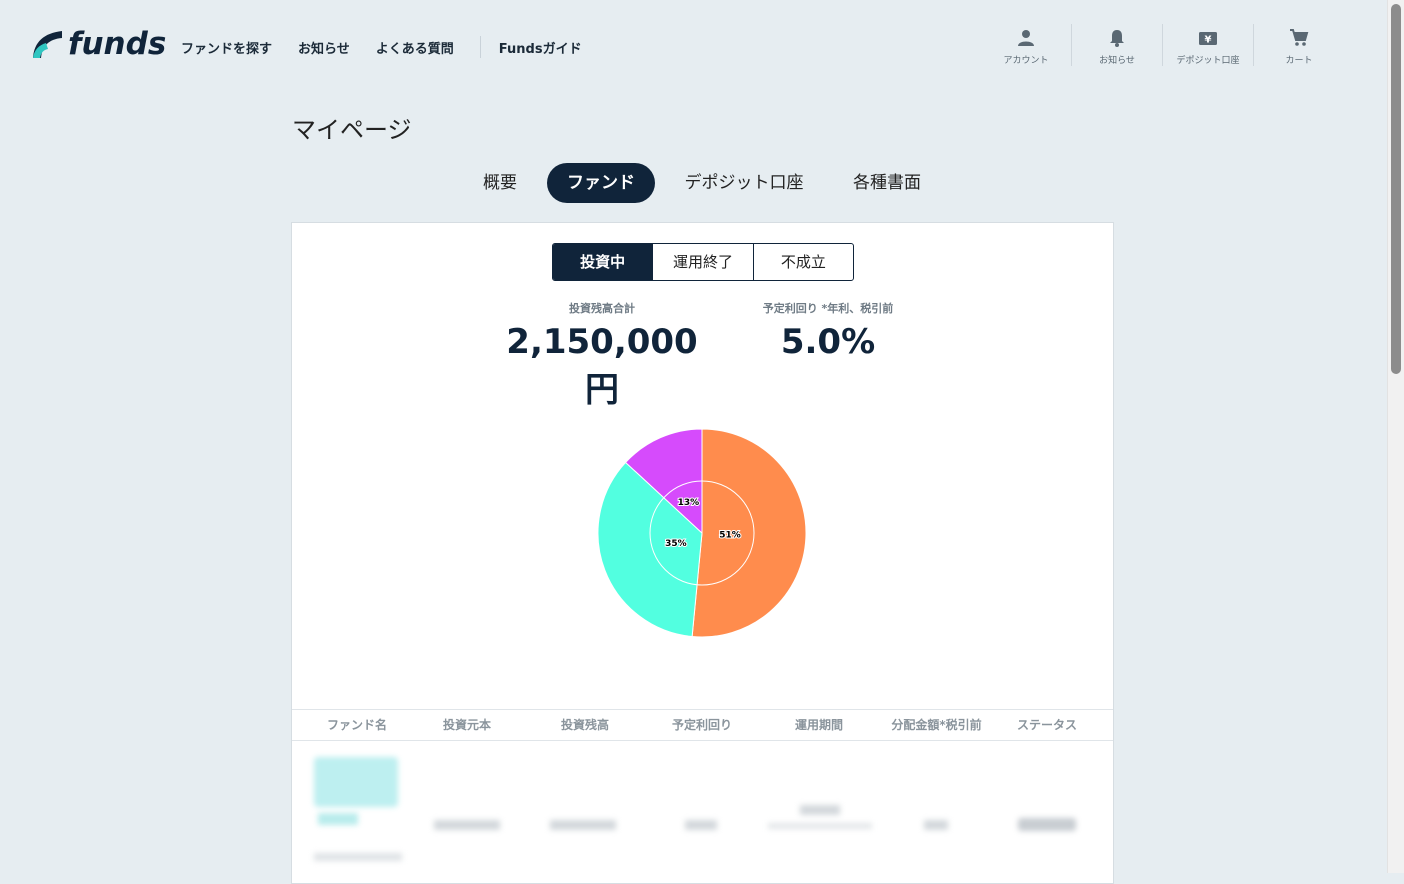  Describe the element at coordinates (324, 47) in the screenshot. I see `nav-news: お知らせ` at that location.